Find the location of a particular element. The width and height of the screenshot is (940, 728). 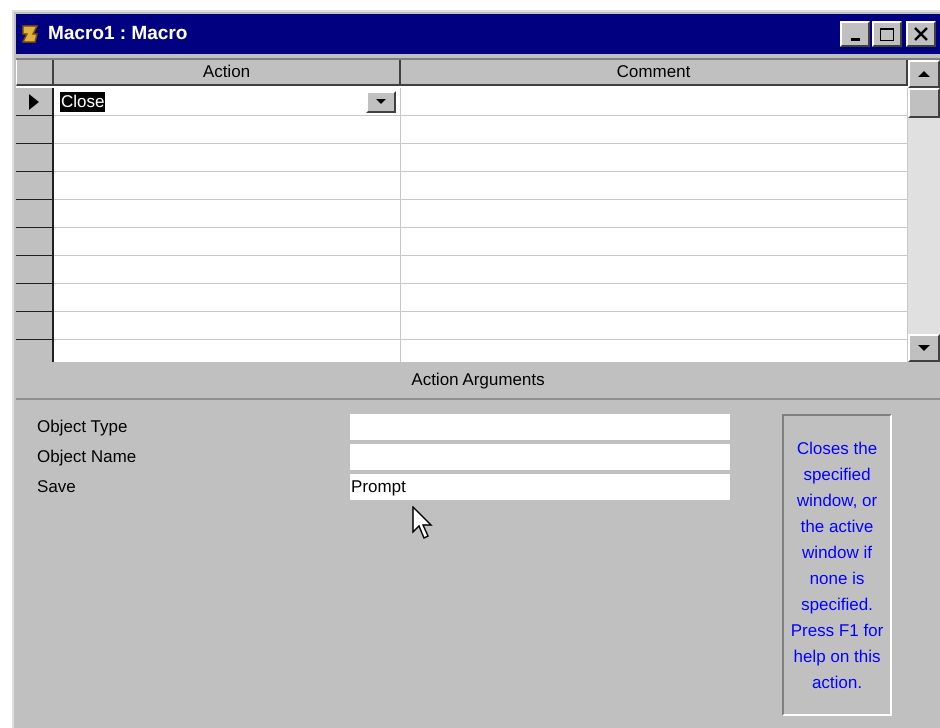

maximize-button is located at coordinates (887, 34).